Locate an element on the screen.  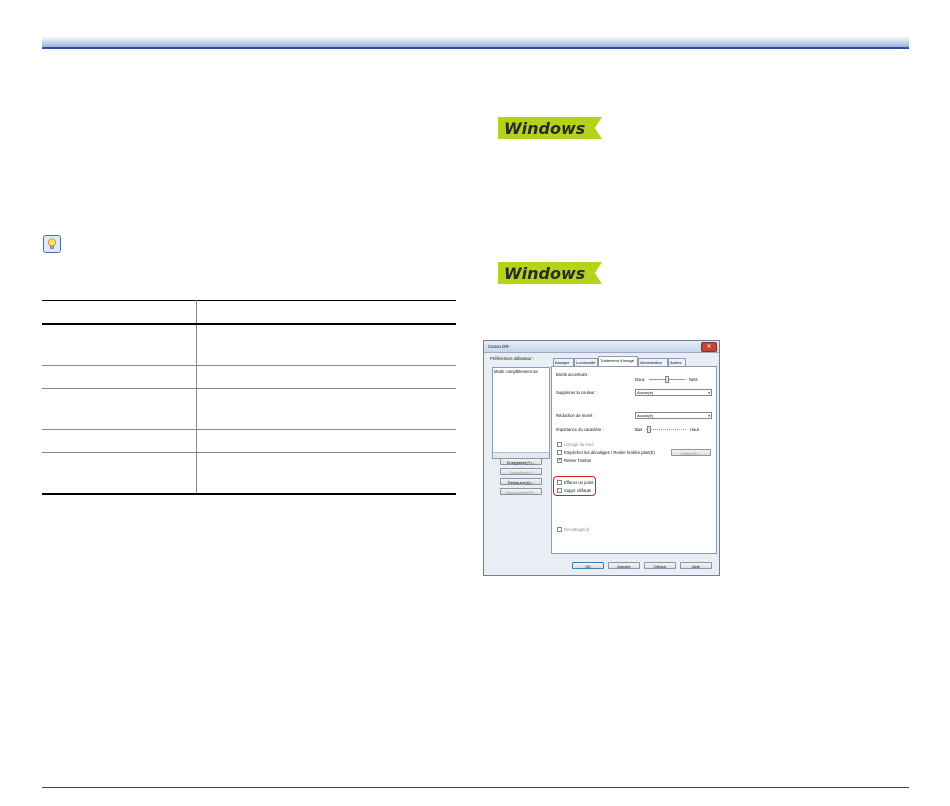
moire-value: Aucun(e) is located at coordinates (645, 415).